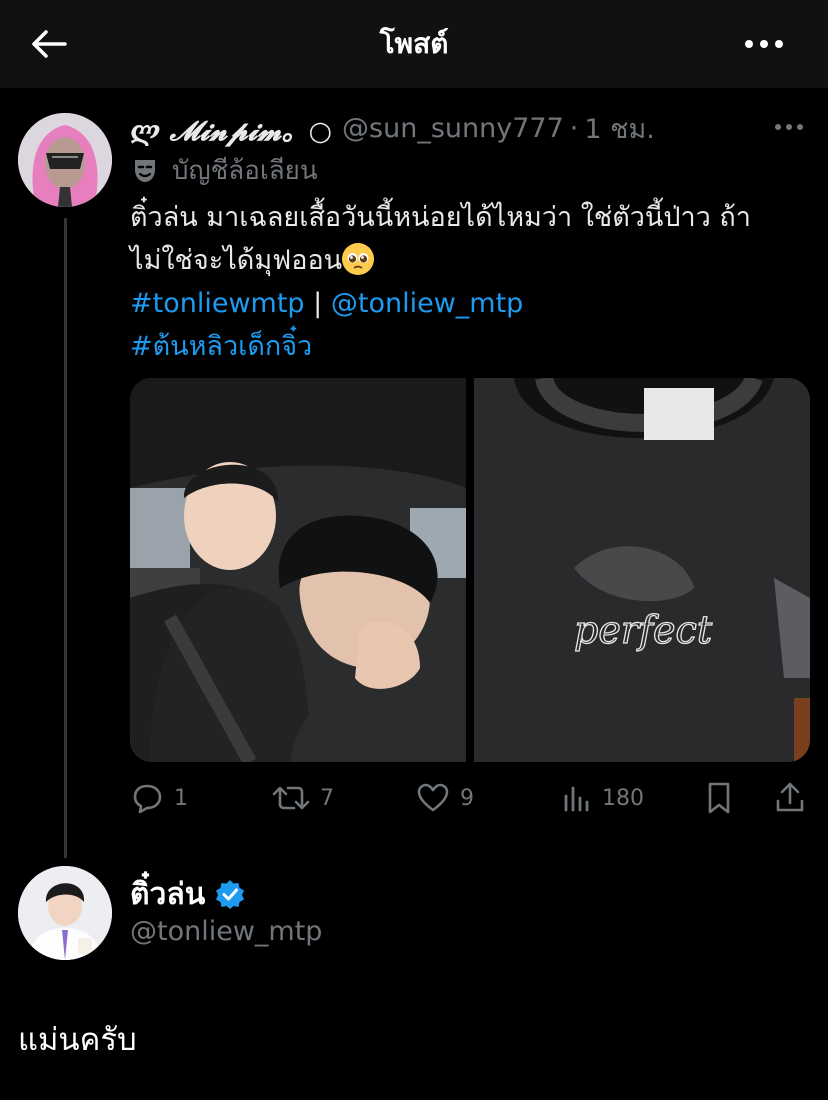 The width and height of the screenshot is (828, 1100). What do you see at coordinates (245, 170) in the screenshot?
I see `parody-text: บัญชีล้อเลียน` at bounding box center [245, 170].